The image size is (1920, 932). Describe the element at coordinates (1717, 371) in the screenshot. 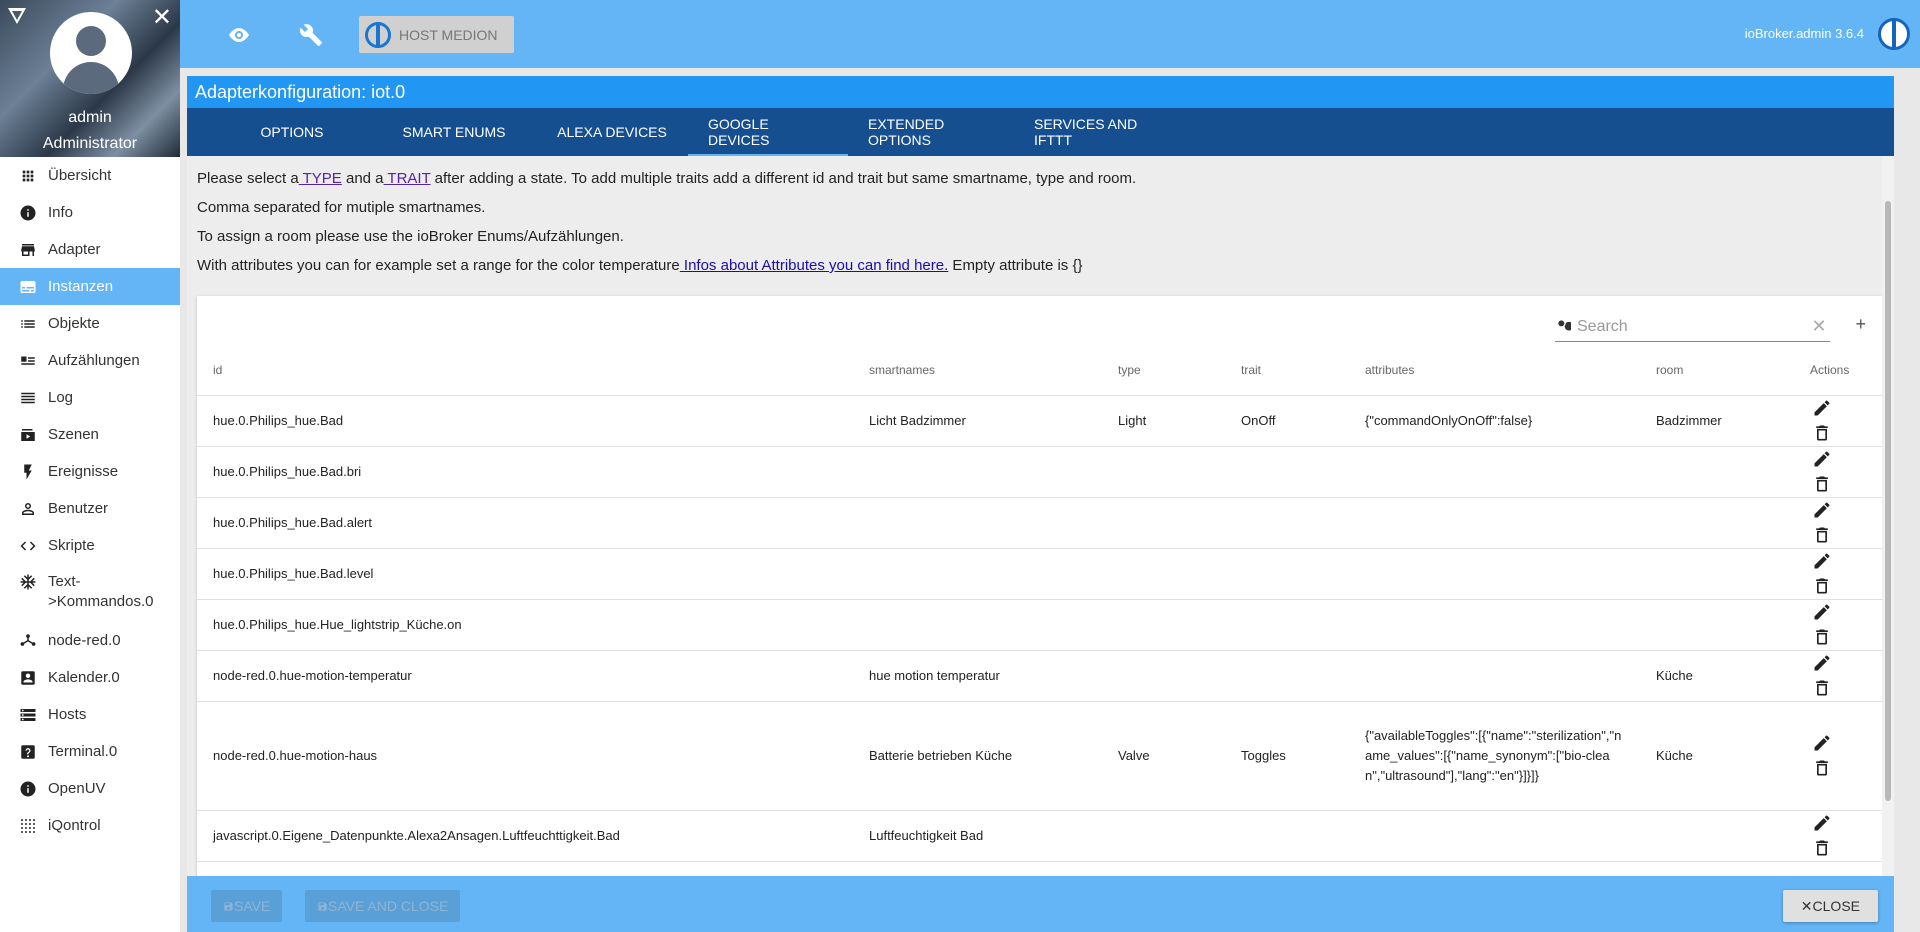

I see `column-header-room: room` at that location.